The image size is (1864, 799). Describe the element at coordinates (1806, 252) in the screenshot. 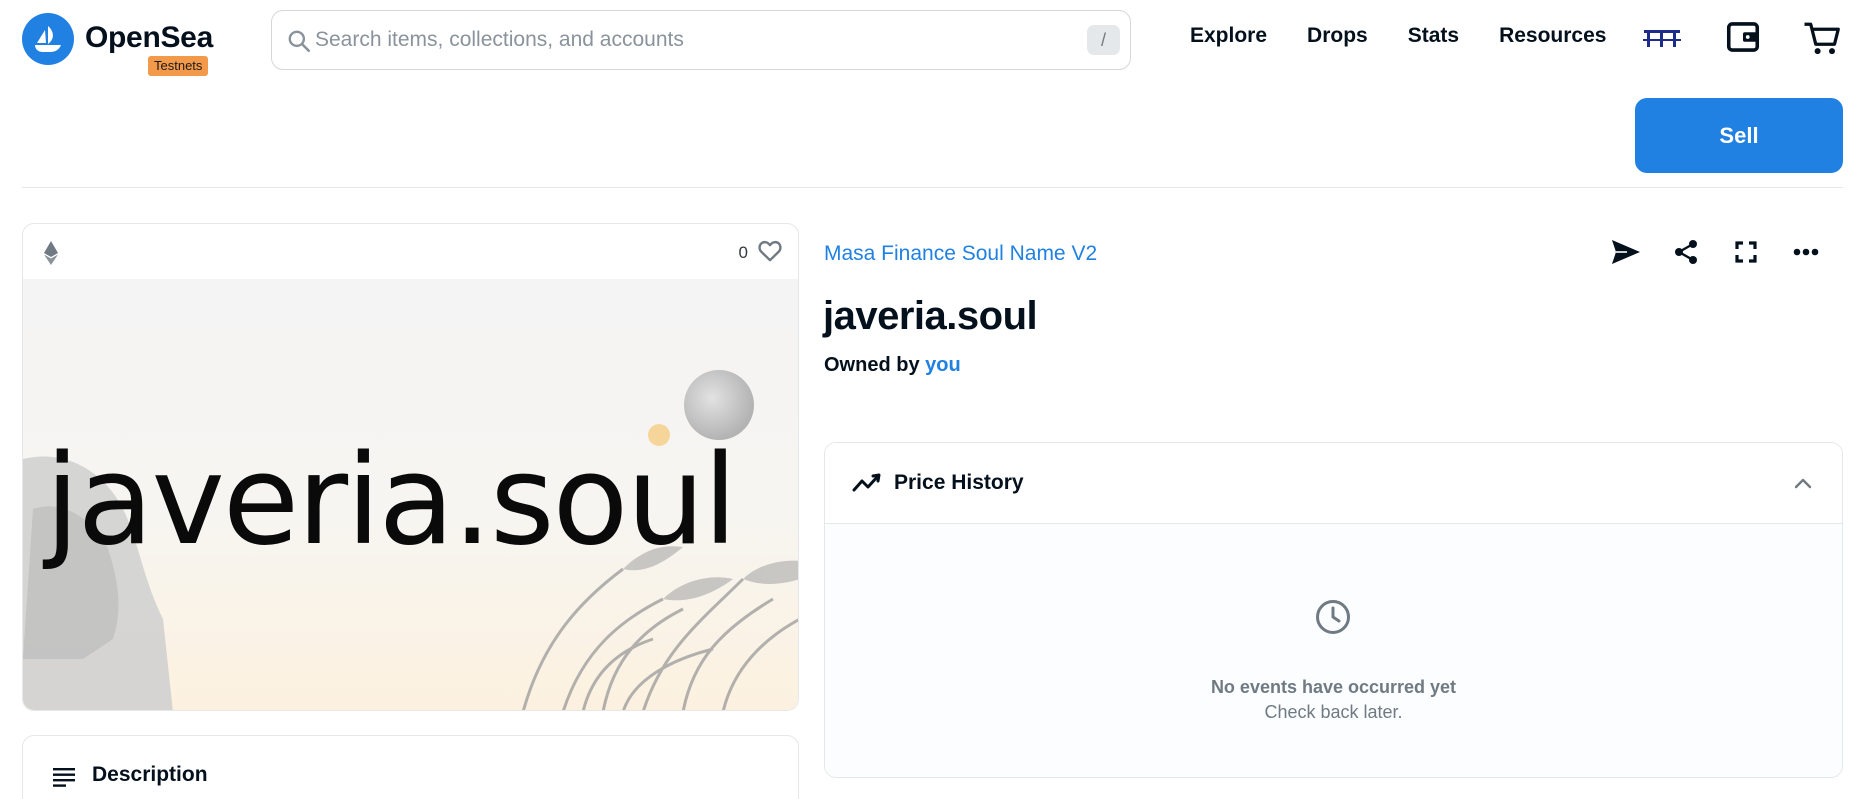

I see `more-icon` at that location.